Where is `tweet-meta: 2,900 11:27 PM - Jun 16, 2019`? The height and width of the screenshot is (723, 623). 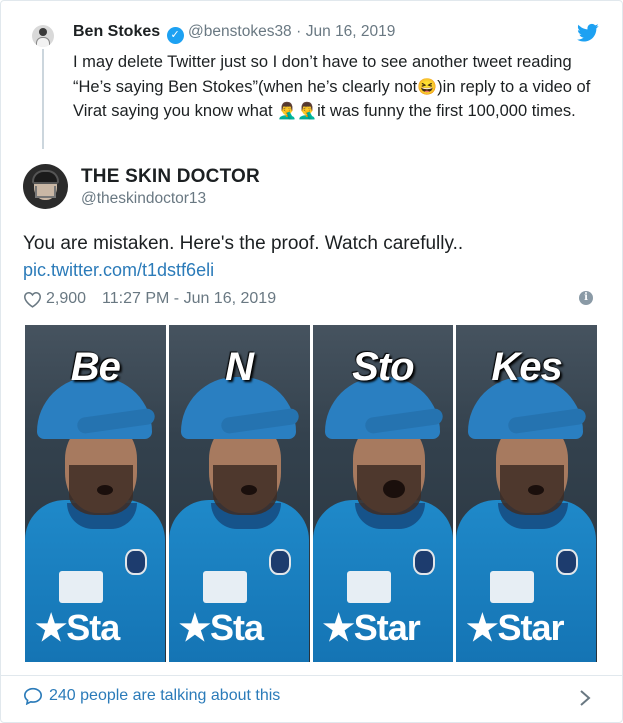
tweet-meta: 2,900 11:27 PM - Jun 16, 2019 is located at coordinates (149, 299).